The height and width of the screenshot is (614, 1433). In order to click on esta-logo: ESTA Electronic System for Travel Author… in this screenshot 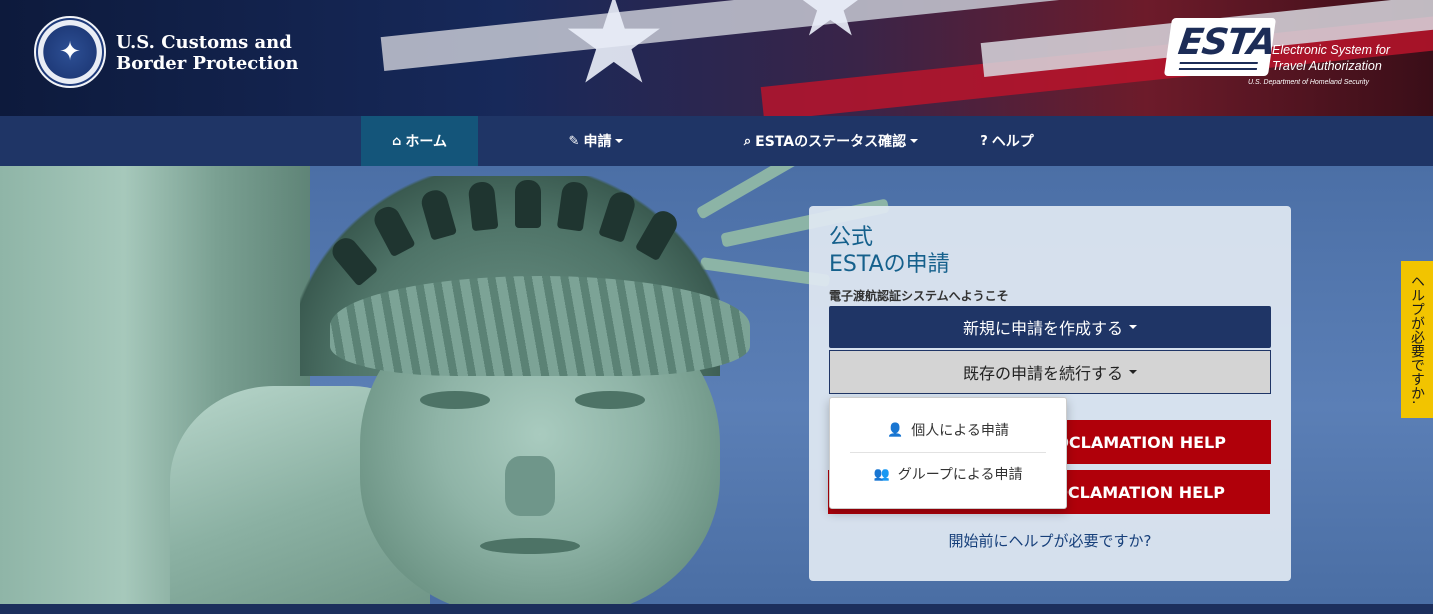, I will do `click(1285, 54)`.